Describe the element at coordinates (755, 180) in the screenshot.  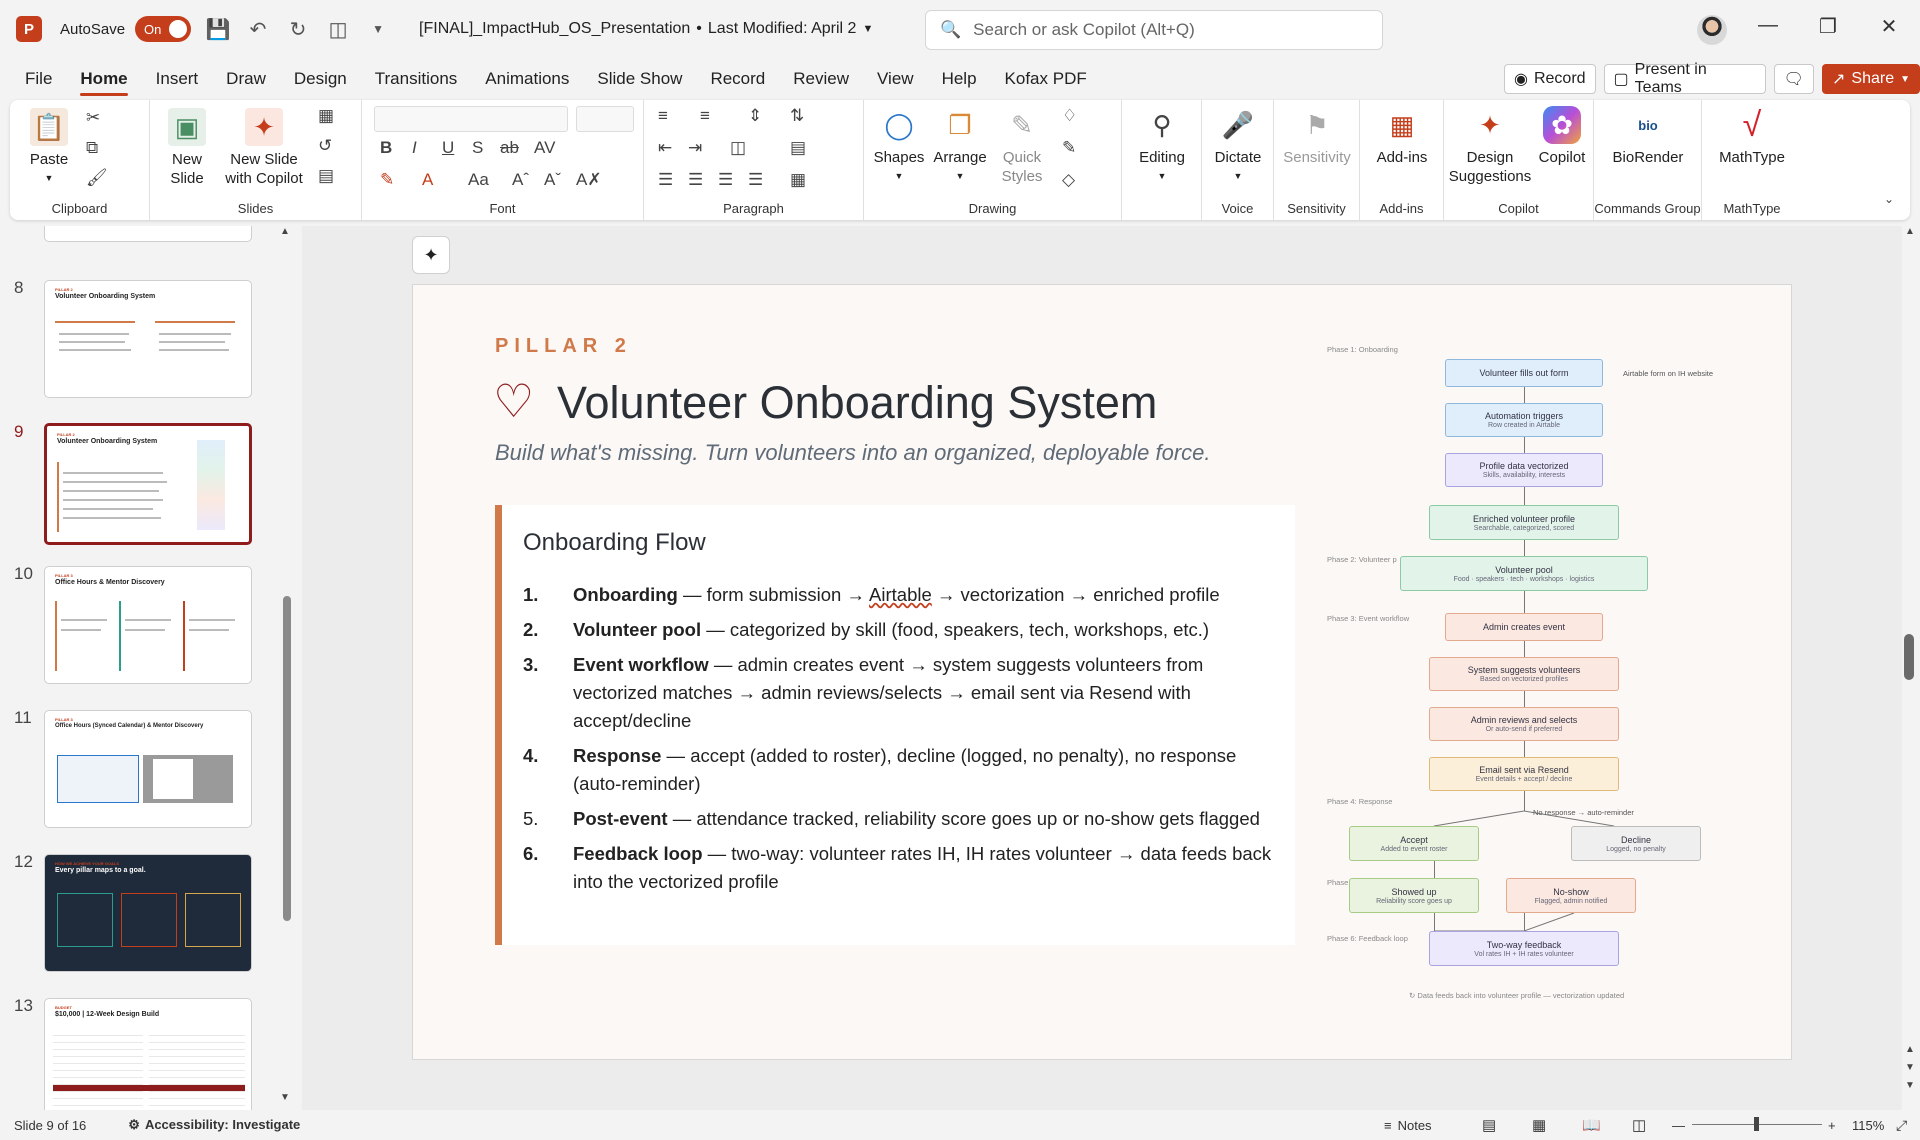
I see `justify-icon: ☰` at that location.